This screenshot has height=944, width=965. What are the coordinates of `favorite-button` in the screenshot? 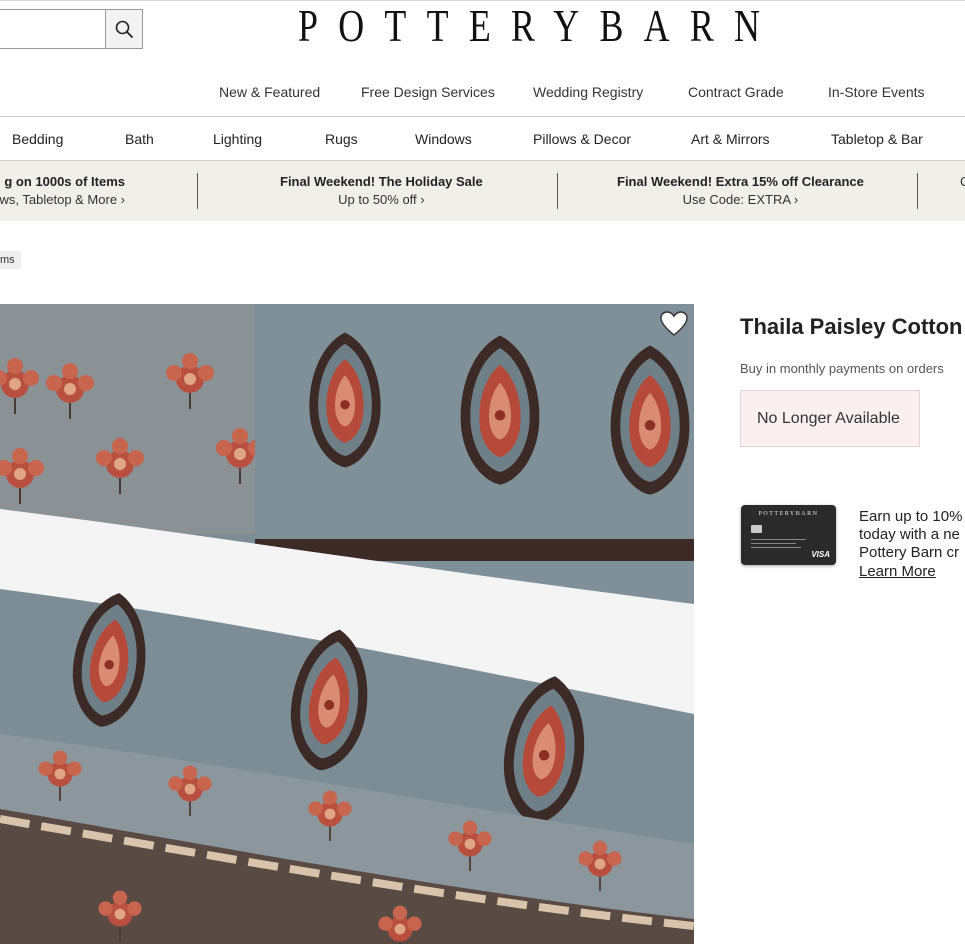 It's located at (674, 324).